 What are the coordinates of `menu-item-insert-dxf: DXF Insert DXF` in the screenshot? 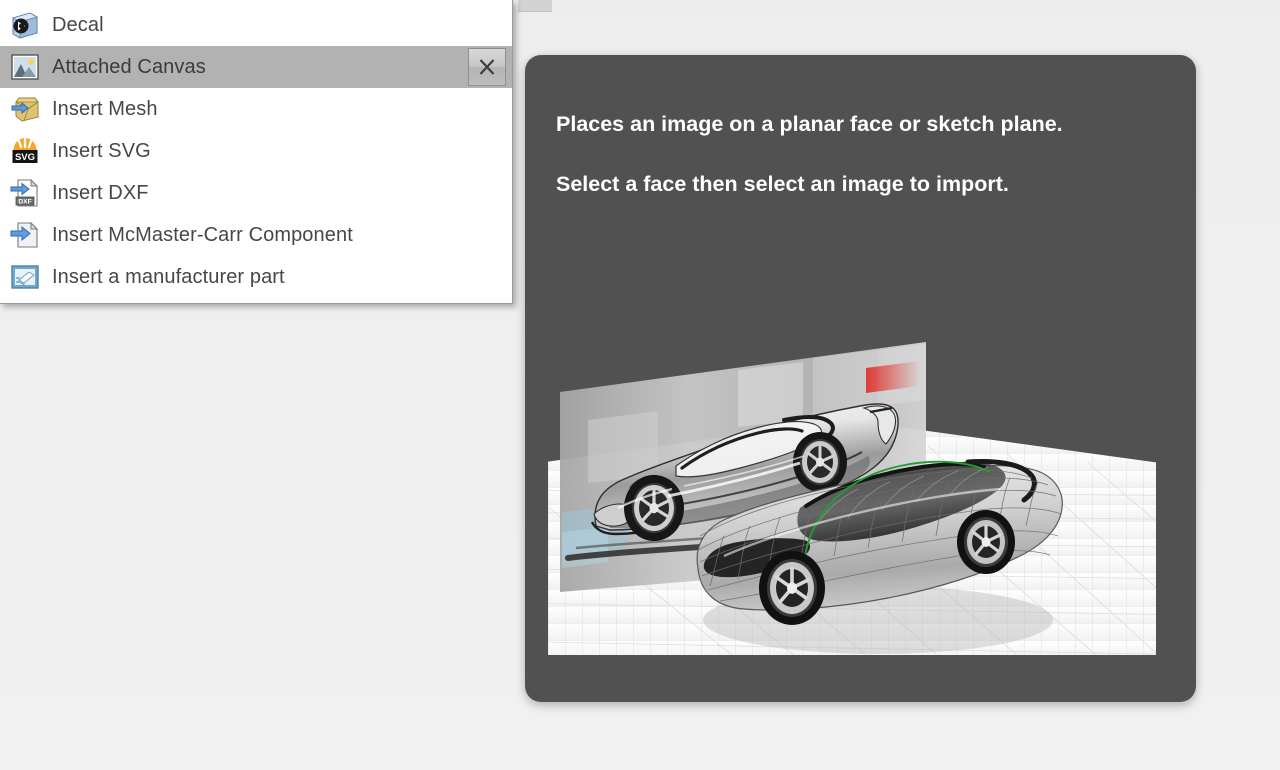 It's located at (256, 193).